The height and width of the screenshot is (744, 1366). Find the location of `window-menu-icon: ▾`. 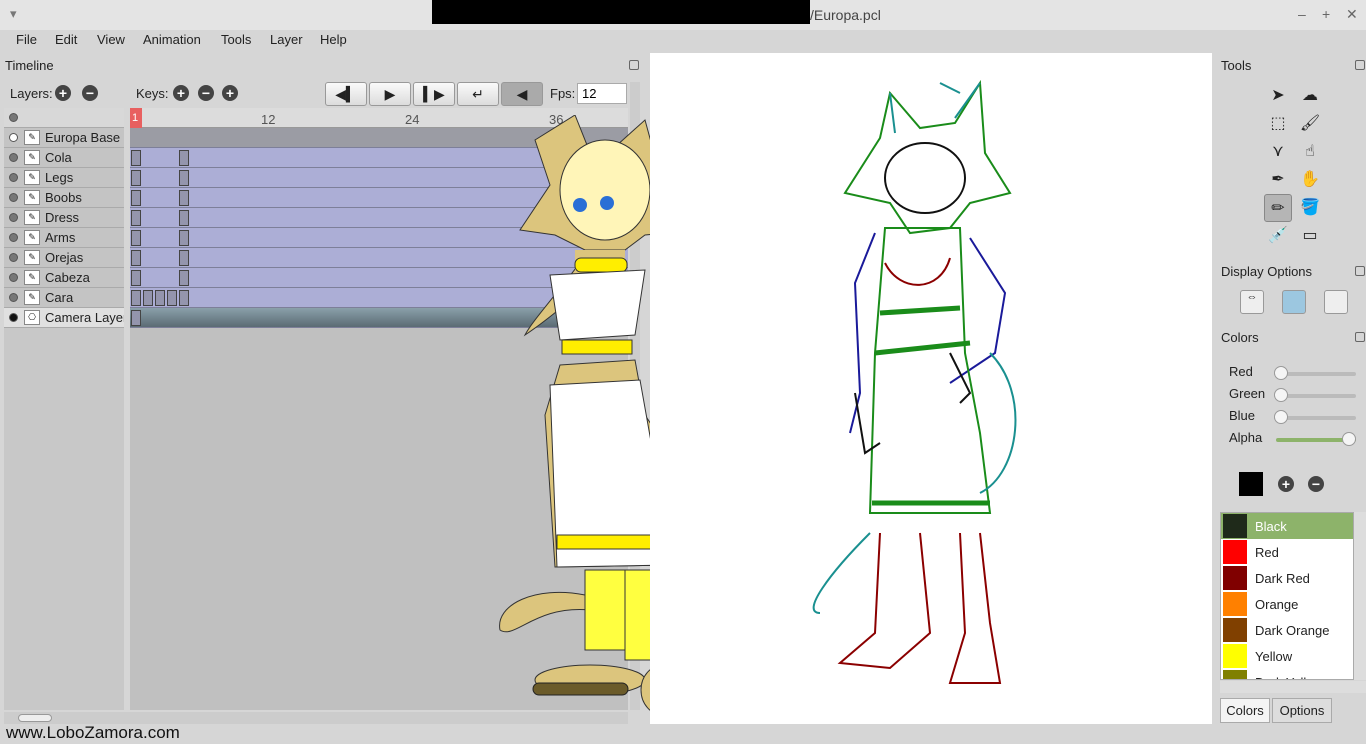

window-menu-icon: ▾ is located at coordinates (13, 14).